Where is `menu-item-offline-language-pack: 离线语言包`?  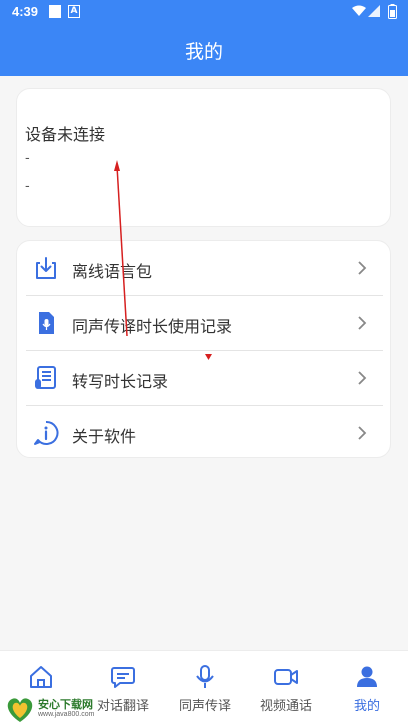 menu-item-offline-language-pack: 离线语言包 is located at coordinates (204, 268).